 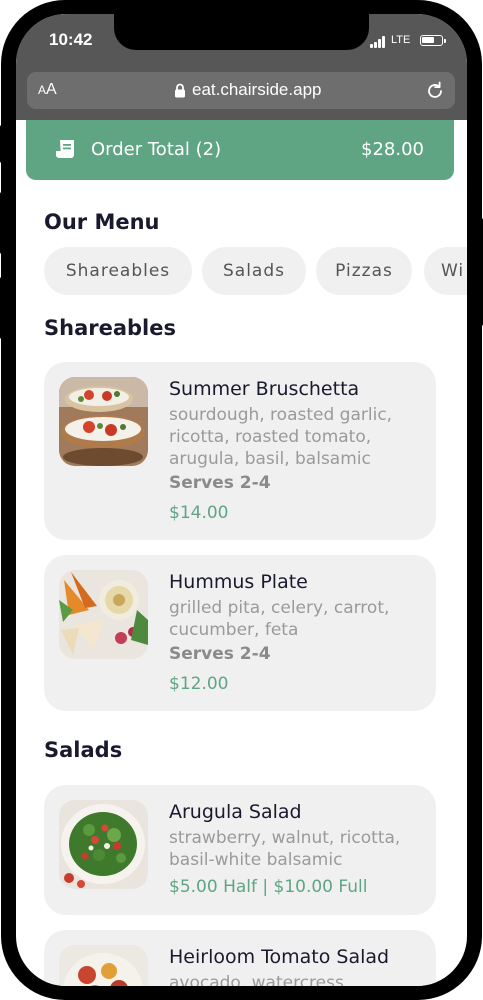 What do you see at coordinates (156, 149) in the screenshot?
I see `order-total-label: Order Total (2)` at bounding box center [156, 149].